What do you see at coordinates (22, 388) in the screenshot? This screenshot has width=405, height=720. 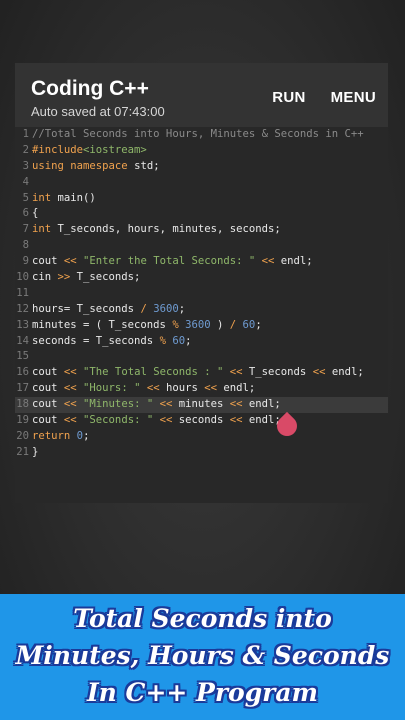 I see `line-number: 17` at bounding box center [22, 388].